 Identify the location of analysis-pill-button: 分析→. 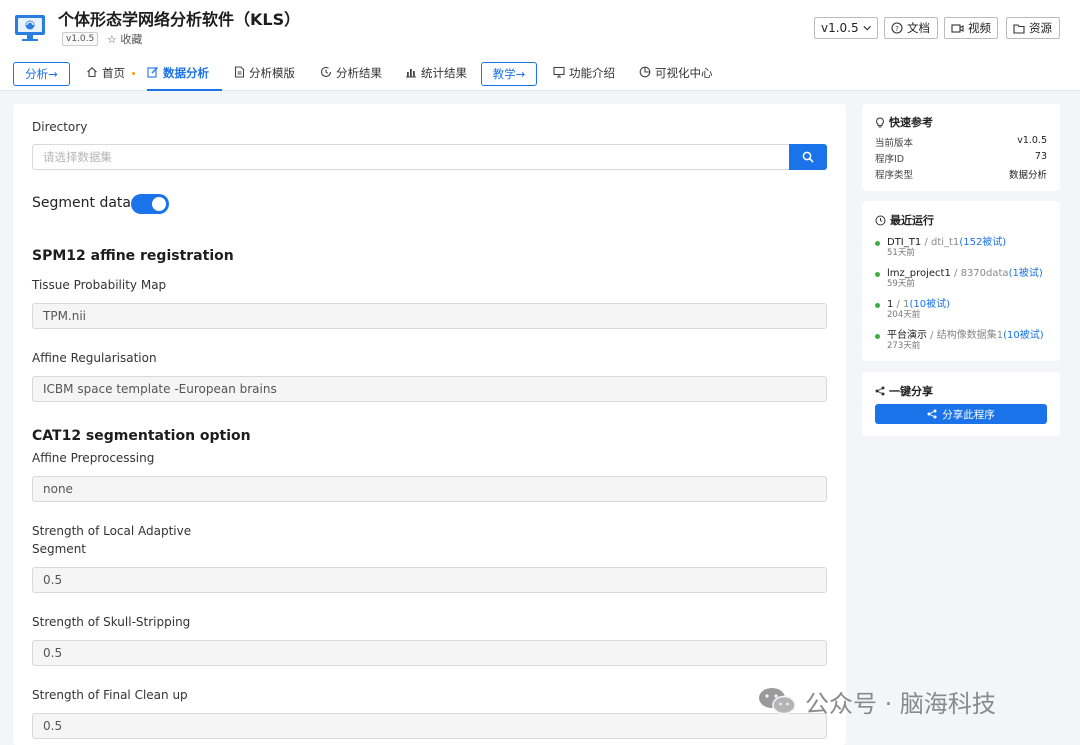
(41, 74).